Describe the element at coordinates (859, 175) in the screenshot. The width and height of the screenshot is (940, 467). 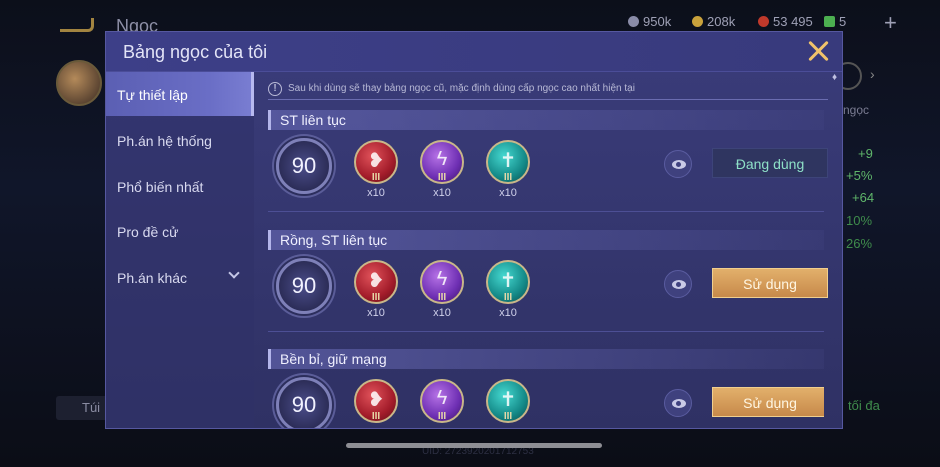
I see `stat-value: +5%` at that location.